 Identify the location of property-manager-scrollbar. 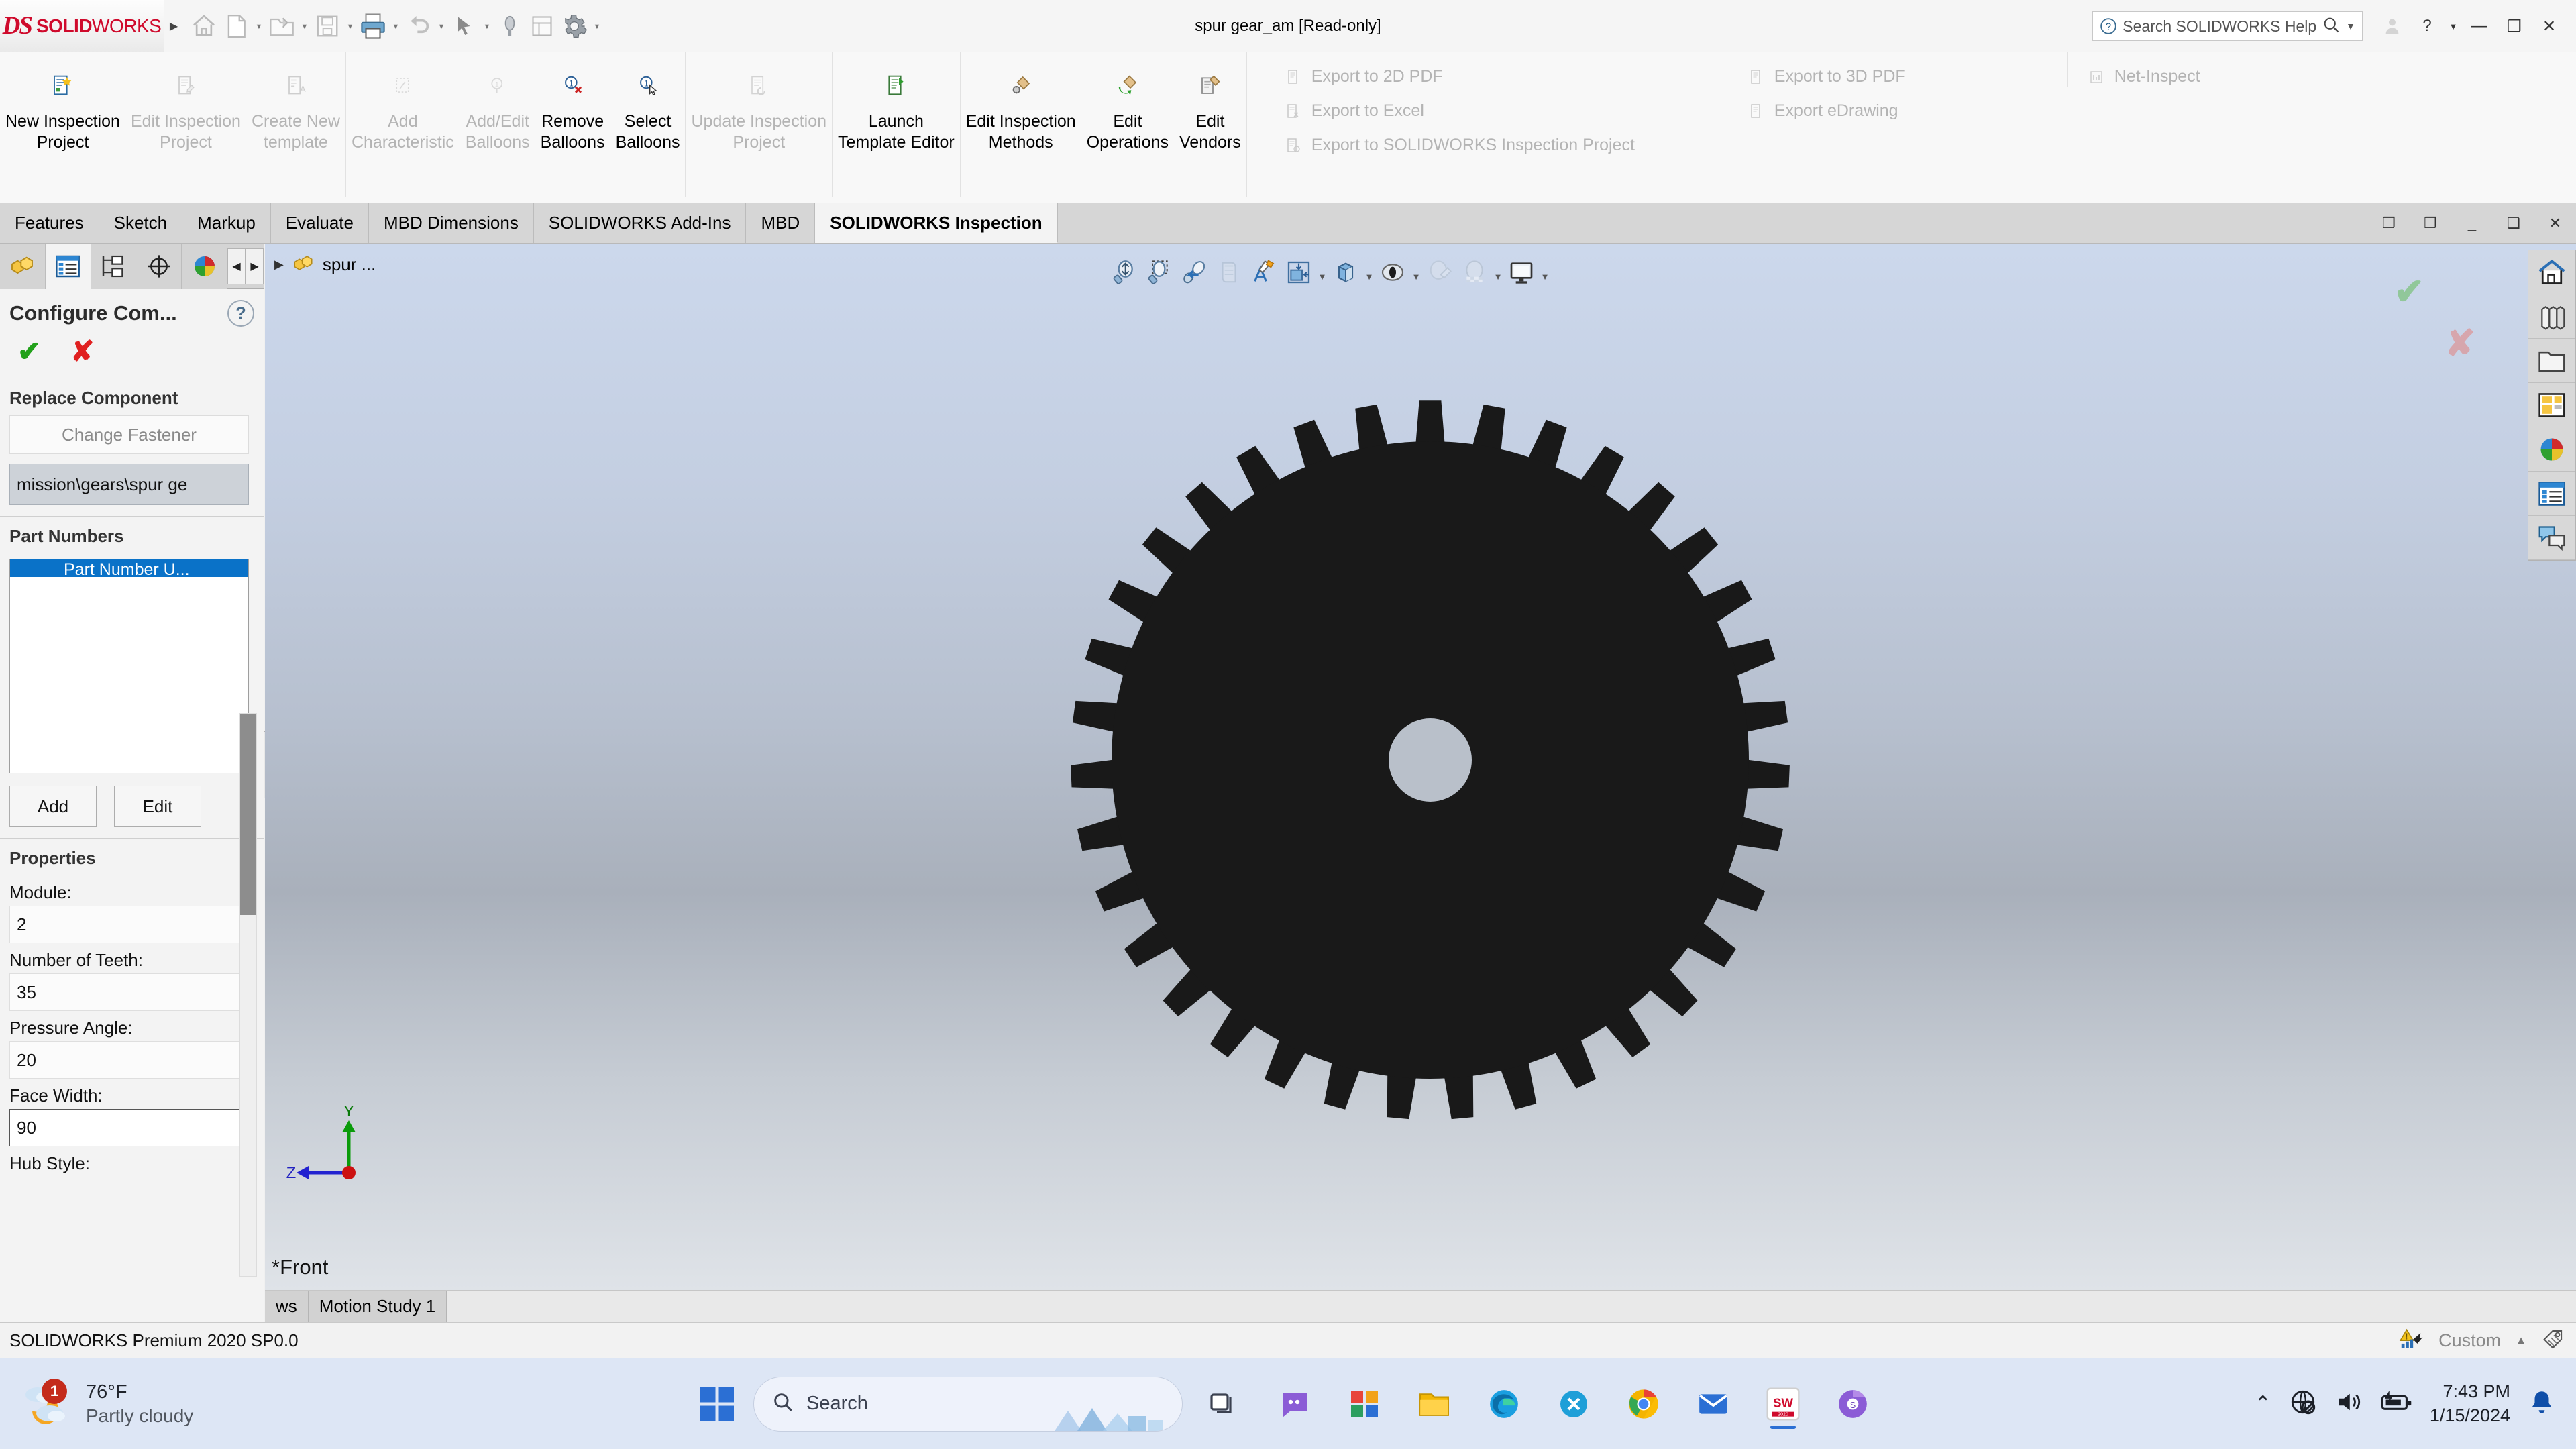
(248, 995).